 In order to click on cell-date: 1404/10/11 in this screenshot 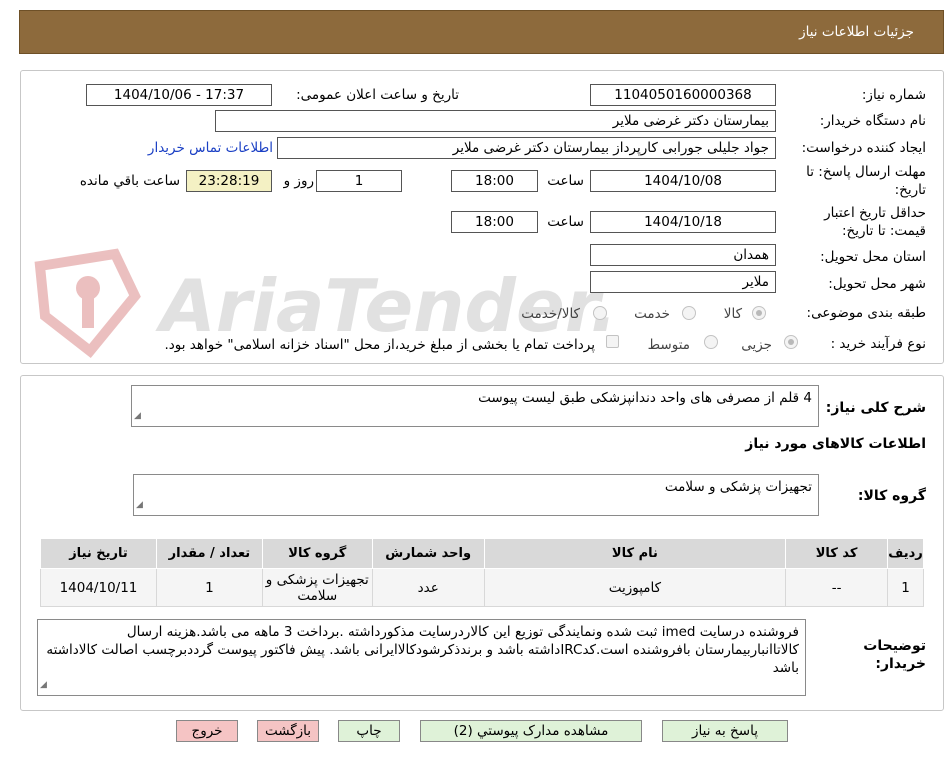, I will do `click(98, 587)`.